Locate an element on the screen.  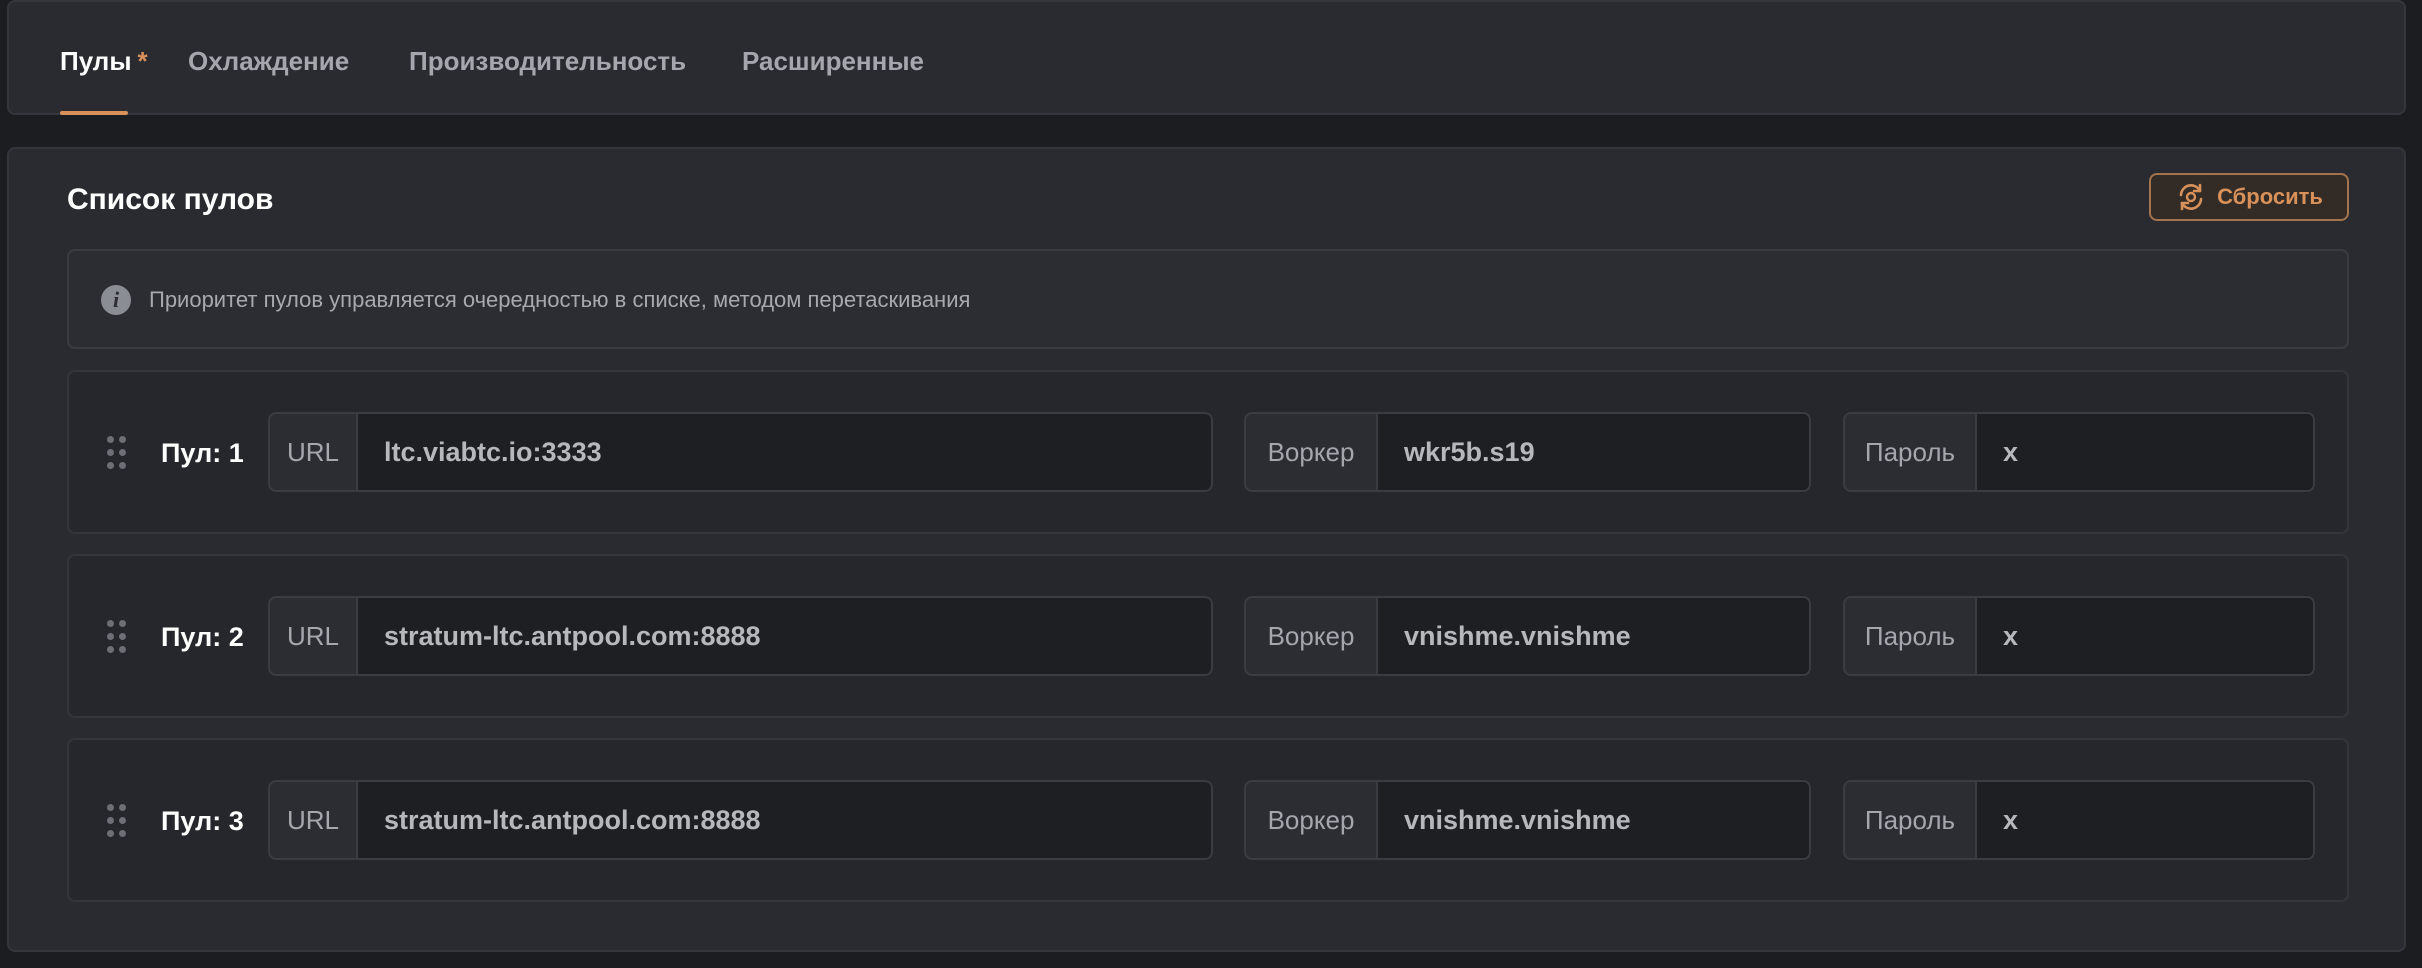
tab-advanced: Расширенные is located at coordinates (833, 61).